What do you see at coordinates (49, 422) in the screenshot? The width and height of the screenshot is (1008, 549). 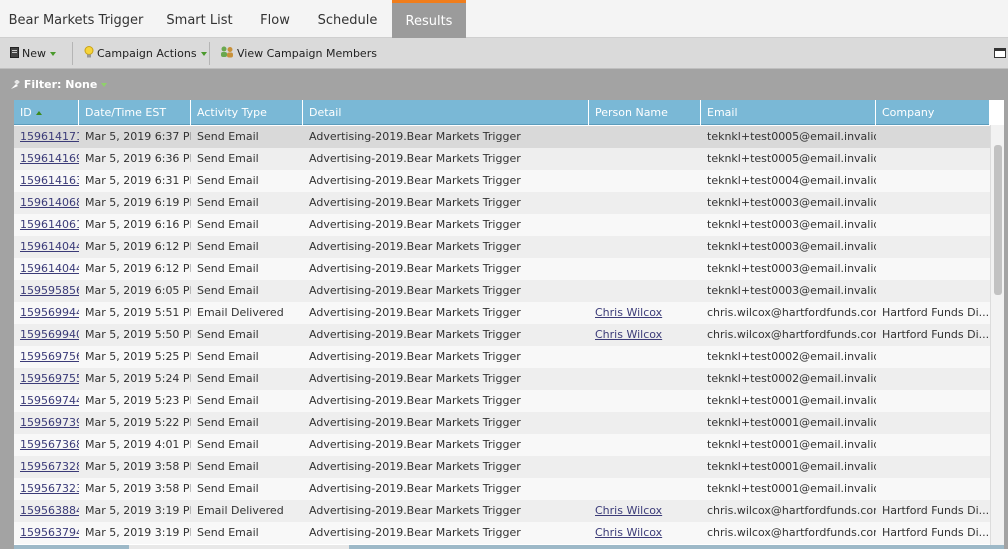 I see `activity-id-link: 1595697390` at bounding box center [49, 422].